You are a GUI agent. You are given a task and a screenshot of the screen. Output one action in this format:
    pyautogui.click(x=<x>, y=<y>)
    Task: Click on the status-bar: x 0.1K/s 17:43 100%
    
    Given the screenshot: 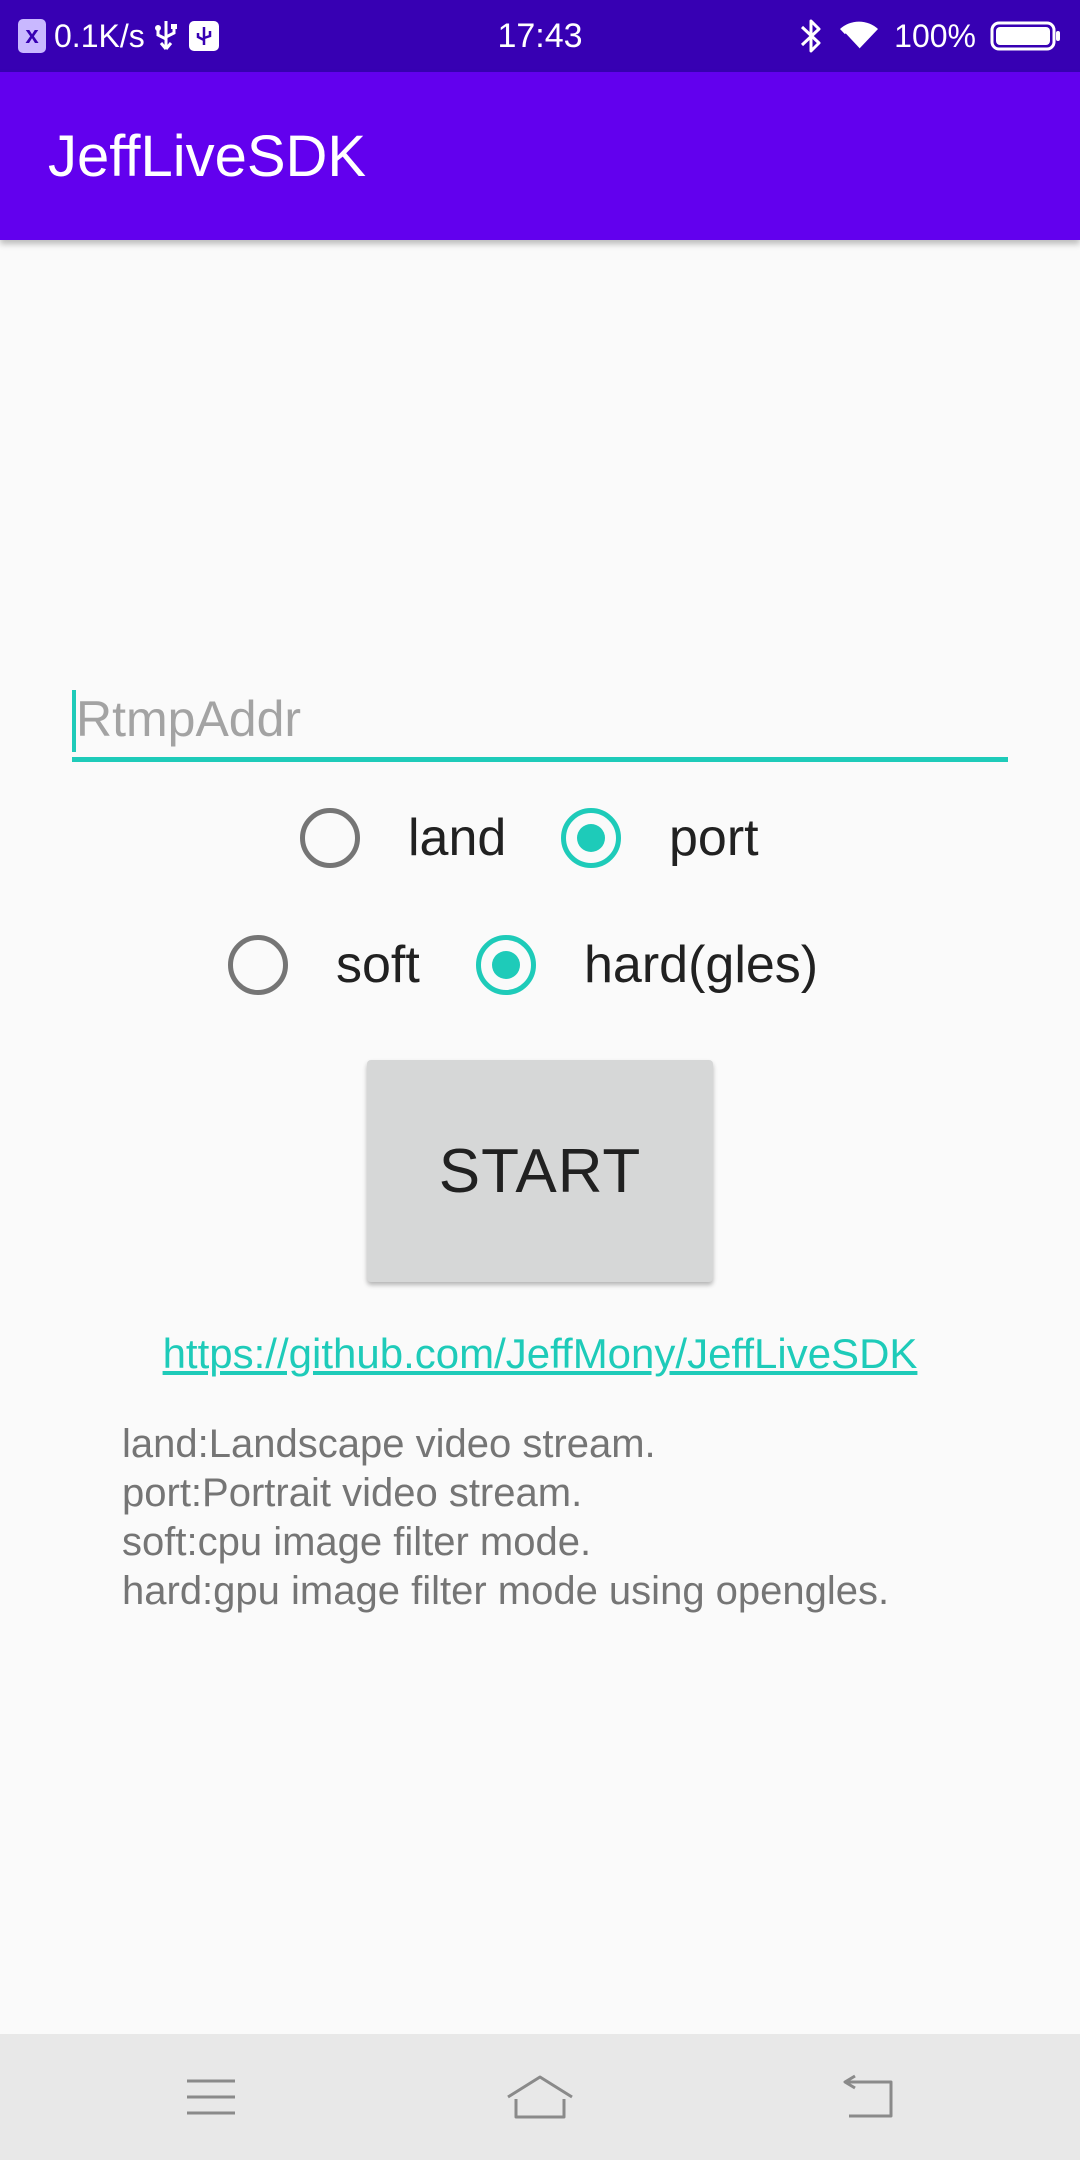 What is the action you would take?
    pyautogui.click(x=540, y=36)
    